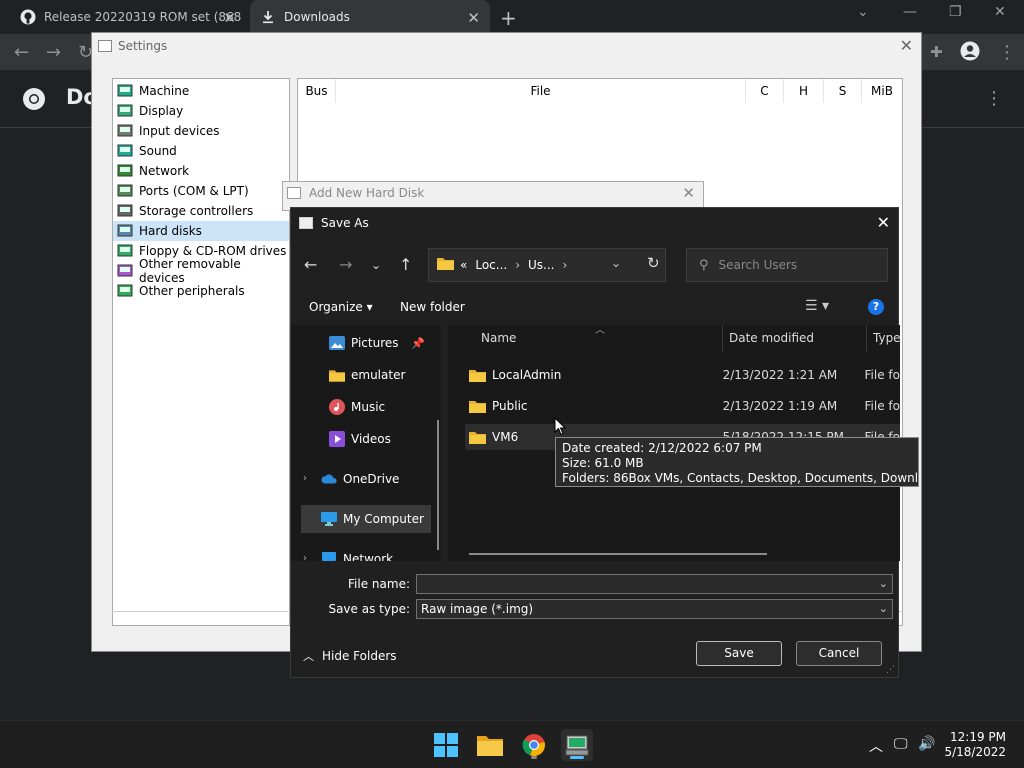 The width and height of the screenshot is (1024, 768). What do you see at coordinates (901, 744) in the screenshot?
I see `network-status-icon: 🖵` at bounding box center [901, 744].